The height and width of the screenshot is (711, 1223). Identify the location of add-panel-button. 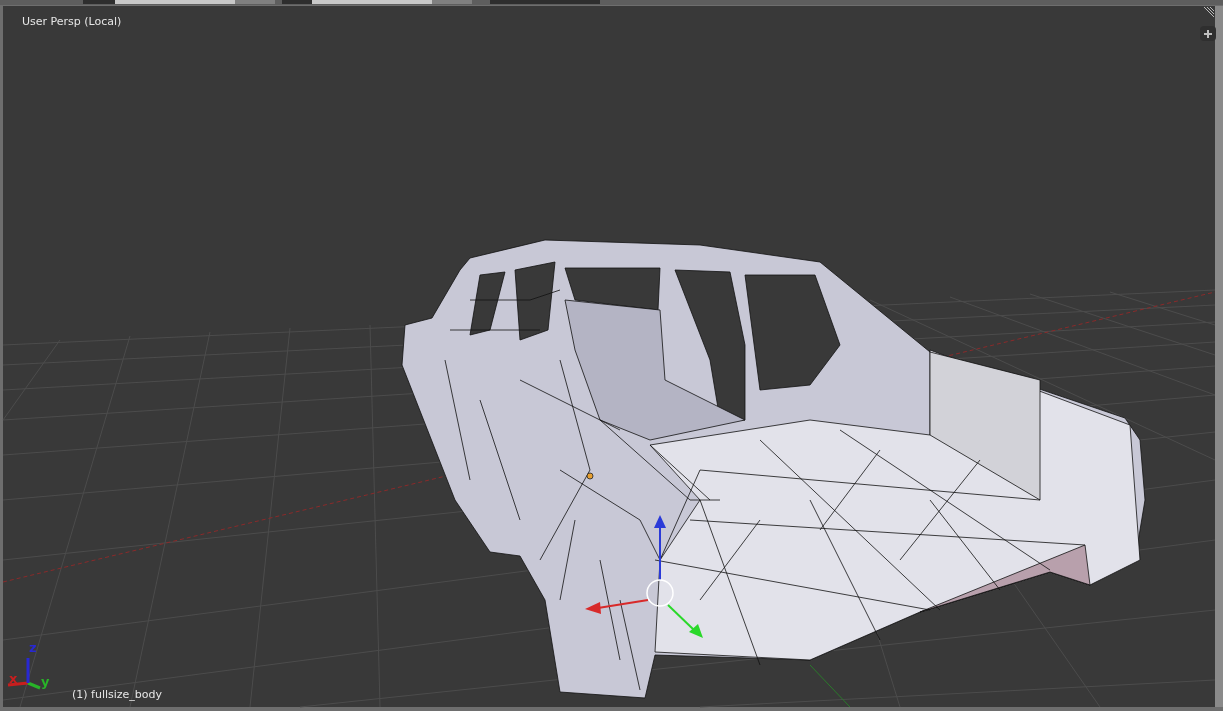
(1208, 33).